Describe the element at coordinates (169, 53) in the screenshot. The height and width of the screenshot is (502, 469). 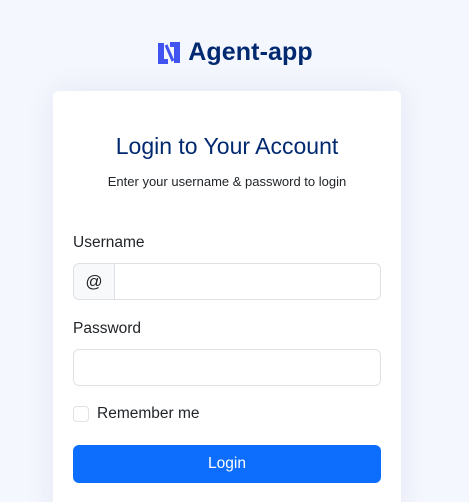
I see `agent-app-logo-icon` at that location.